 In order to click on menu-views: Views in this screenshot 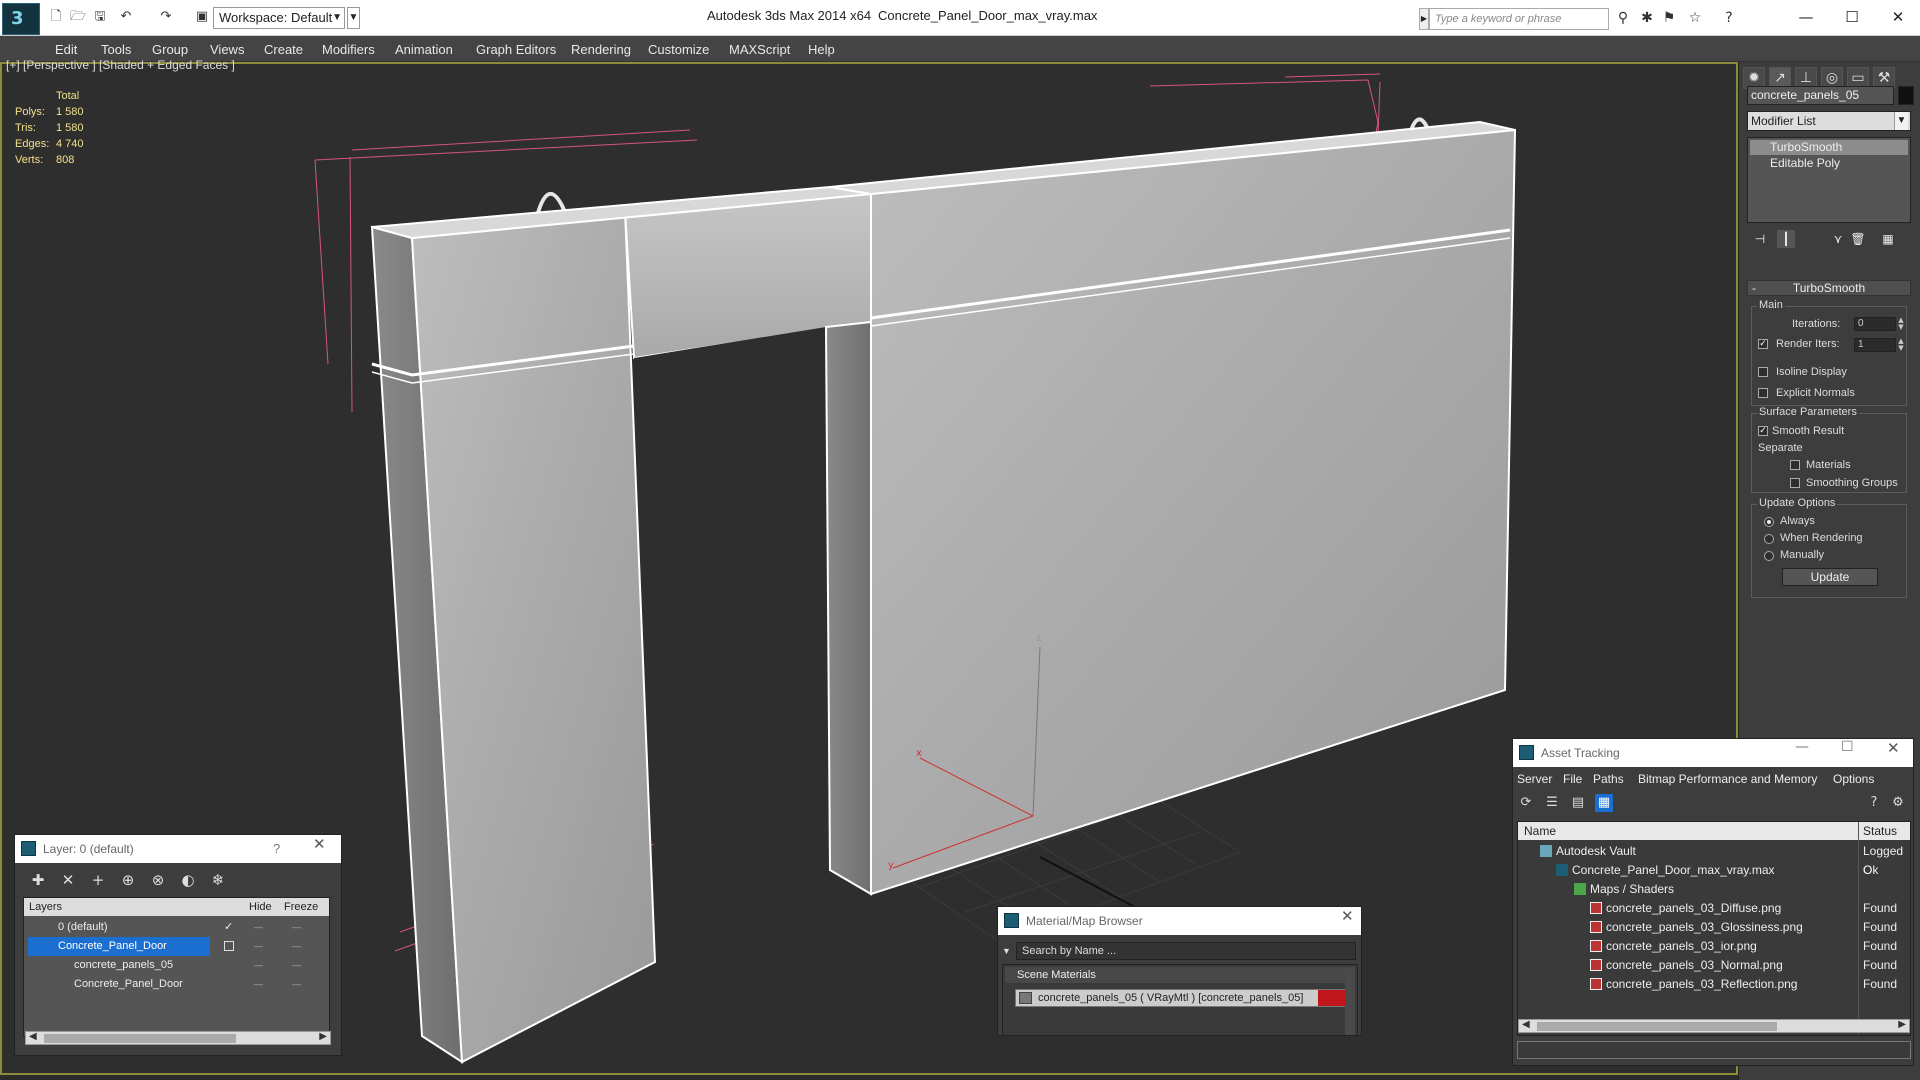, I will do `click(227, 49)`.